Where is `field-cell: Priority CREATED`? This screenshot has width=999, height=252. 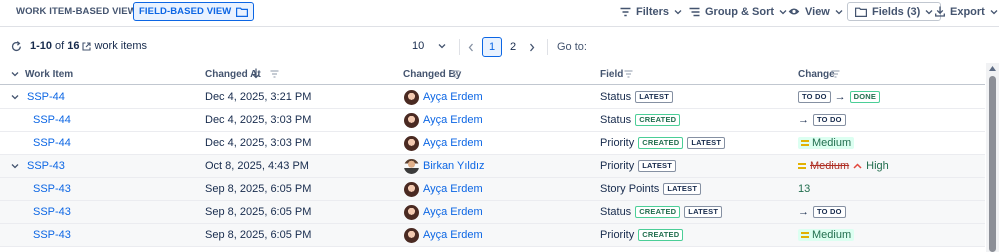
field-cell: Priority CREATED is located at coordinates (642, 235).